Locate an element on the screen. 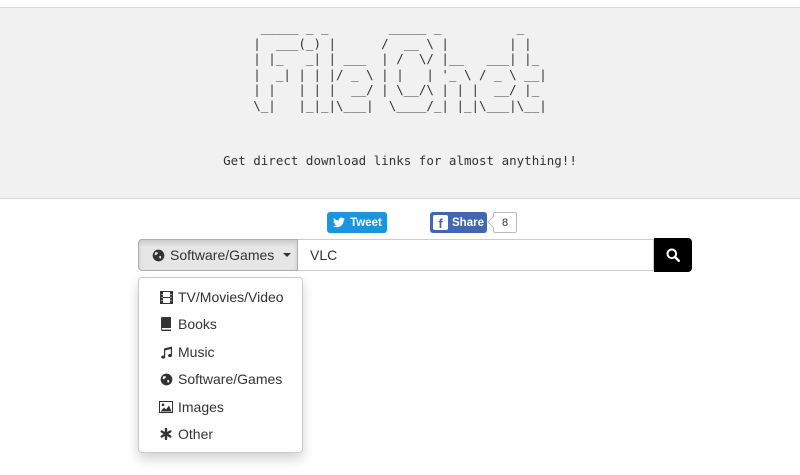 The height and width of the screenshot is (475, 800). search-bar: Software/Games is located at coordinates (415, 255).